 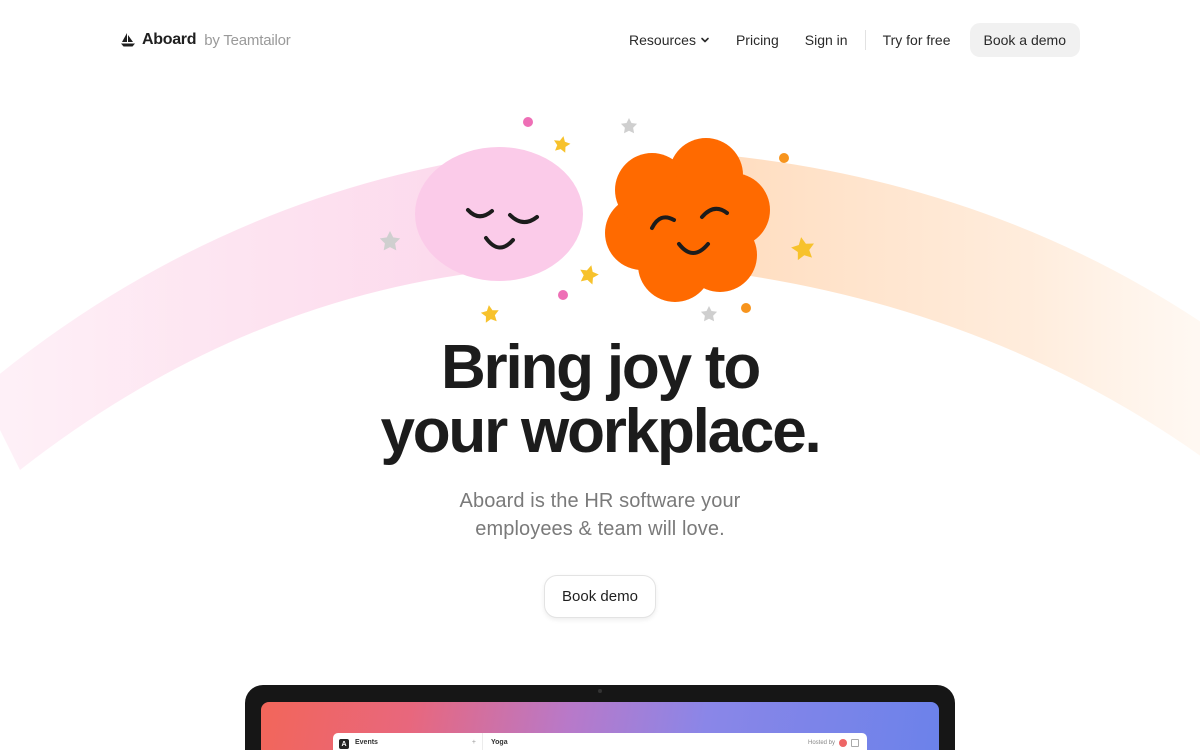 What do you see at coordinates (675, 741) in the screenshot?
I see `app-event-detail: Yoga Hosted by` at bounding box center [675, 741].